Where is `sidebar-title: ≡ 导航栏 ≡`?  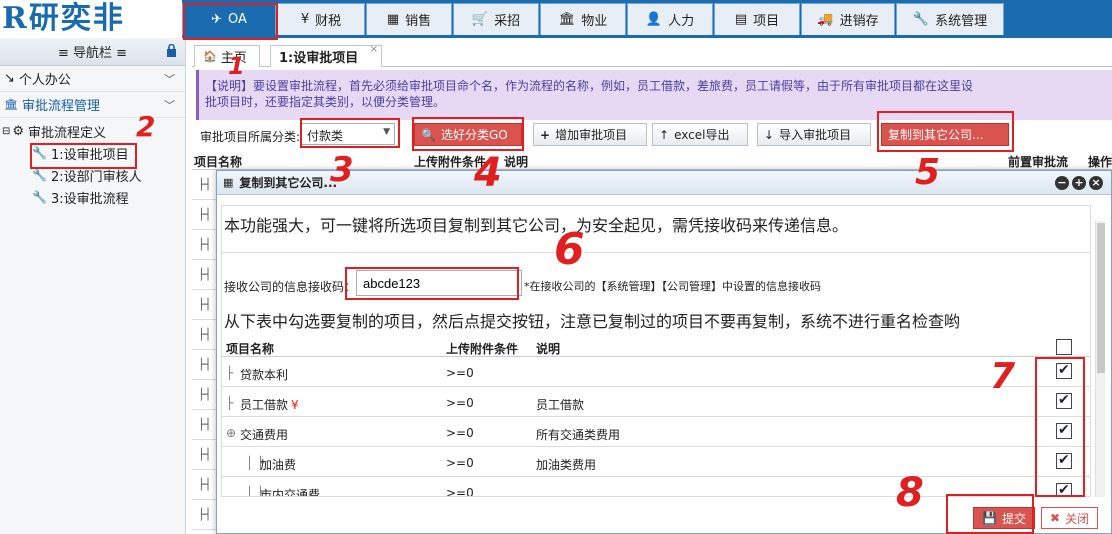
sidebar-title: ≡ 导航栏 ≡ is located at coordinates (92, 53).